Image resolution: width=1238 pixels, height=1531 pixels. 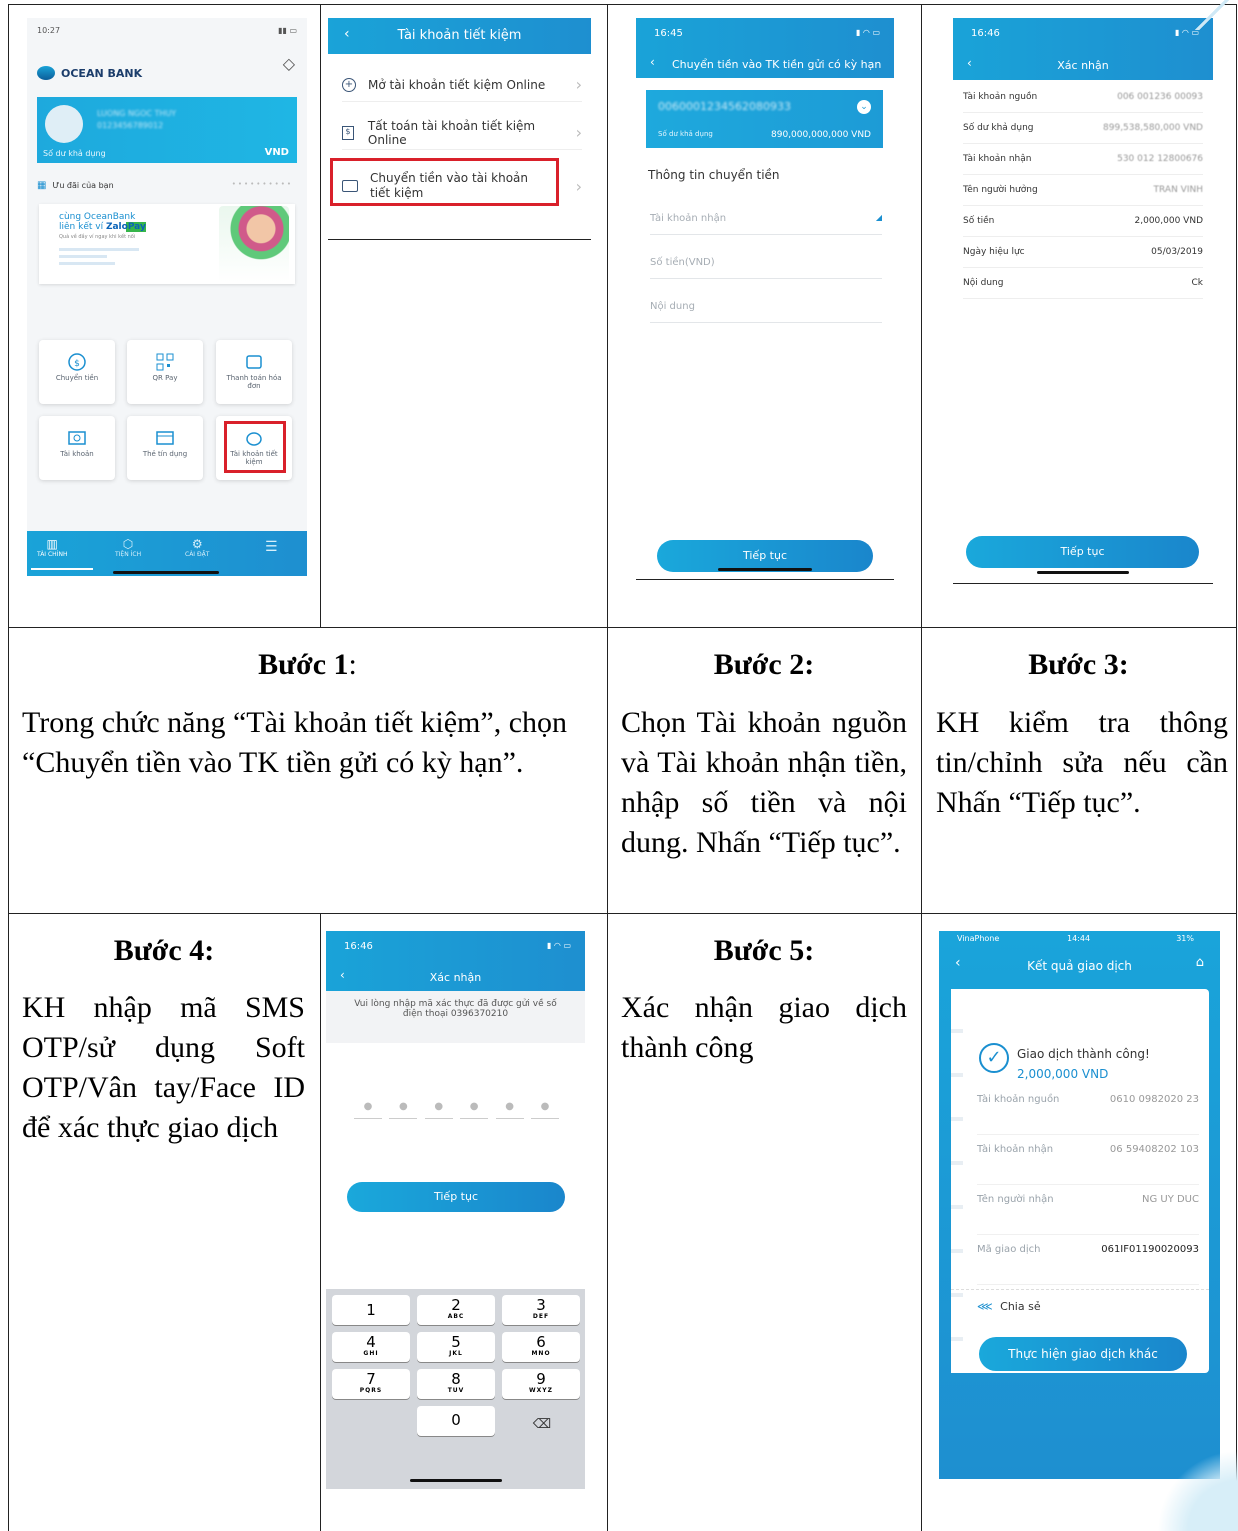 What do you see at coordinates (165, 372) in the screenshot?
I see `tile-qr-pay: QR Pay` at bounding box center [165, 372].